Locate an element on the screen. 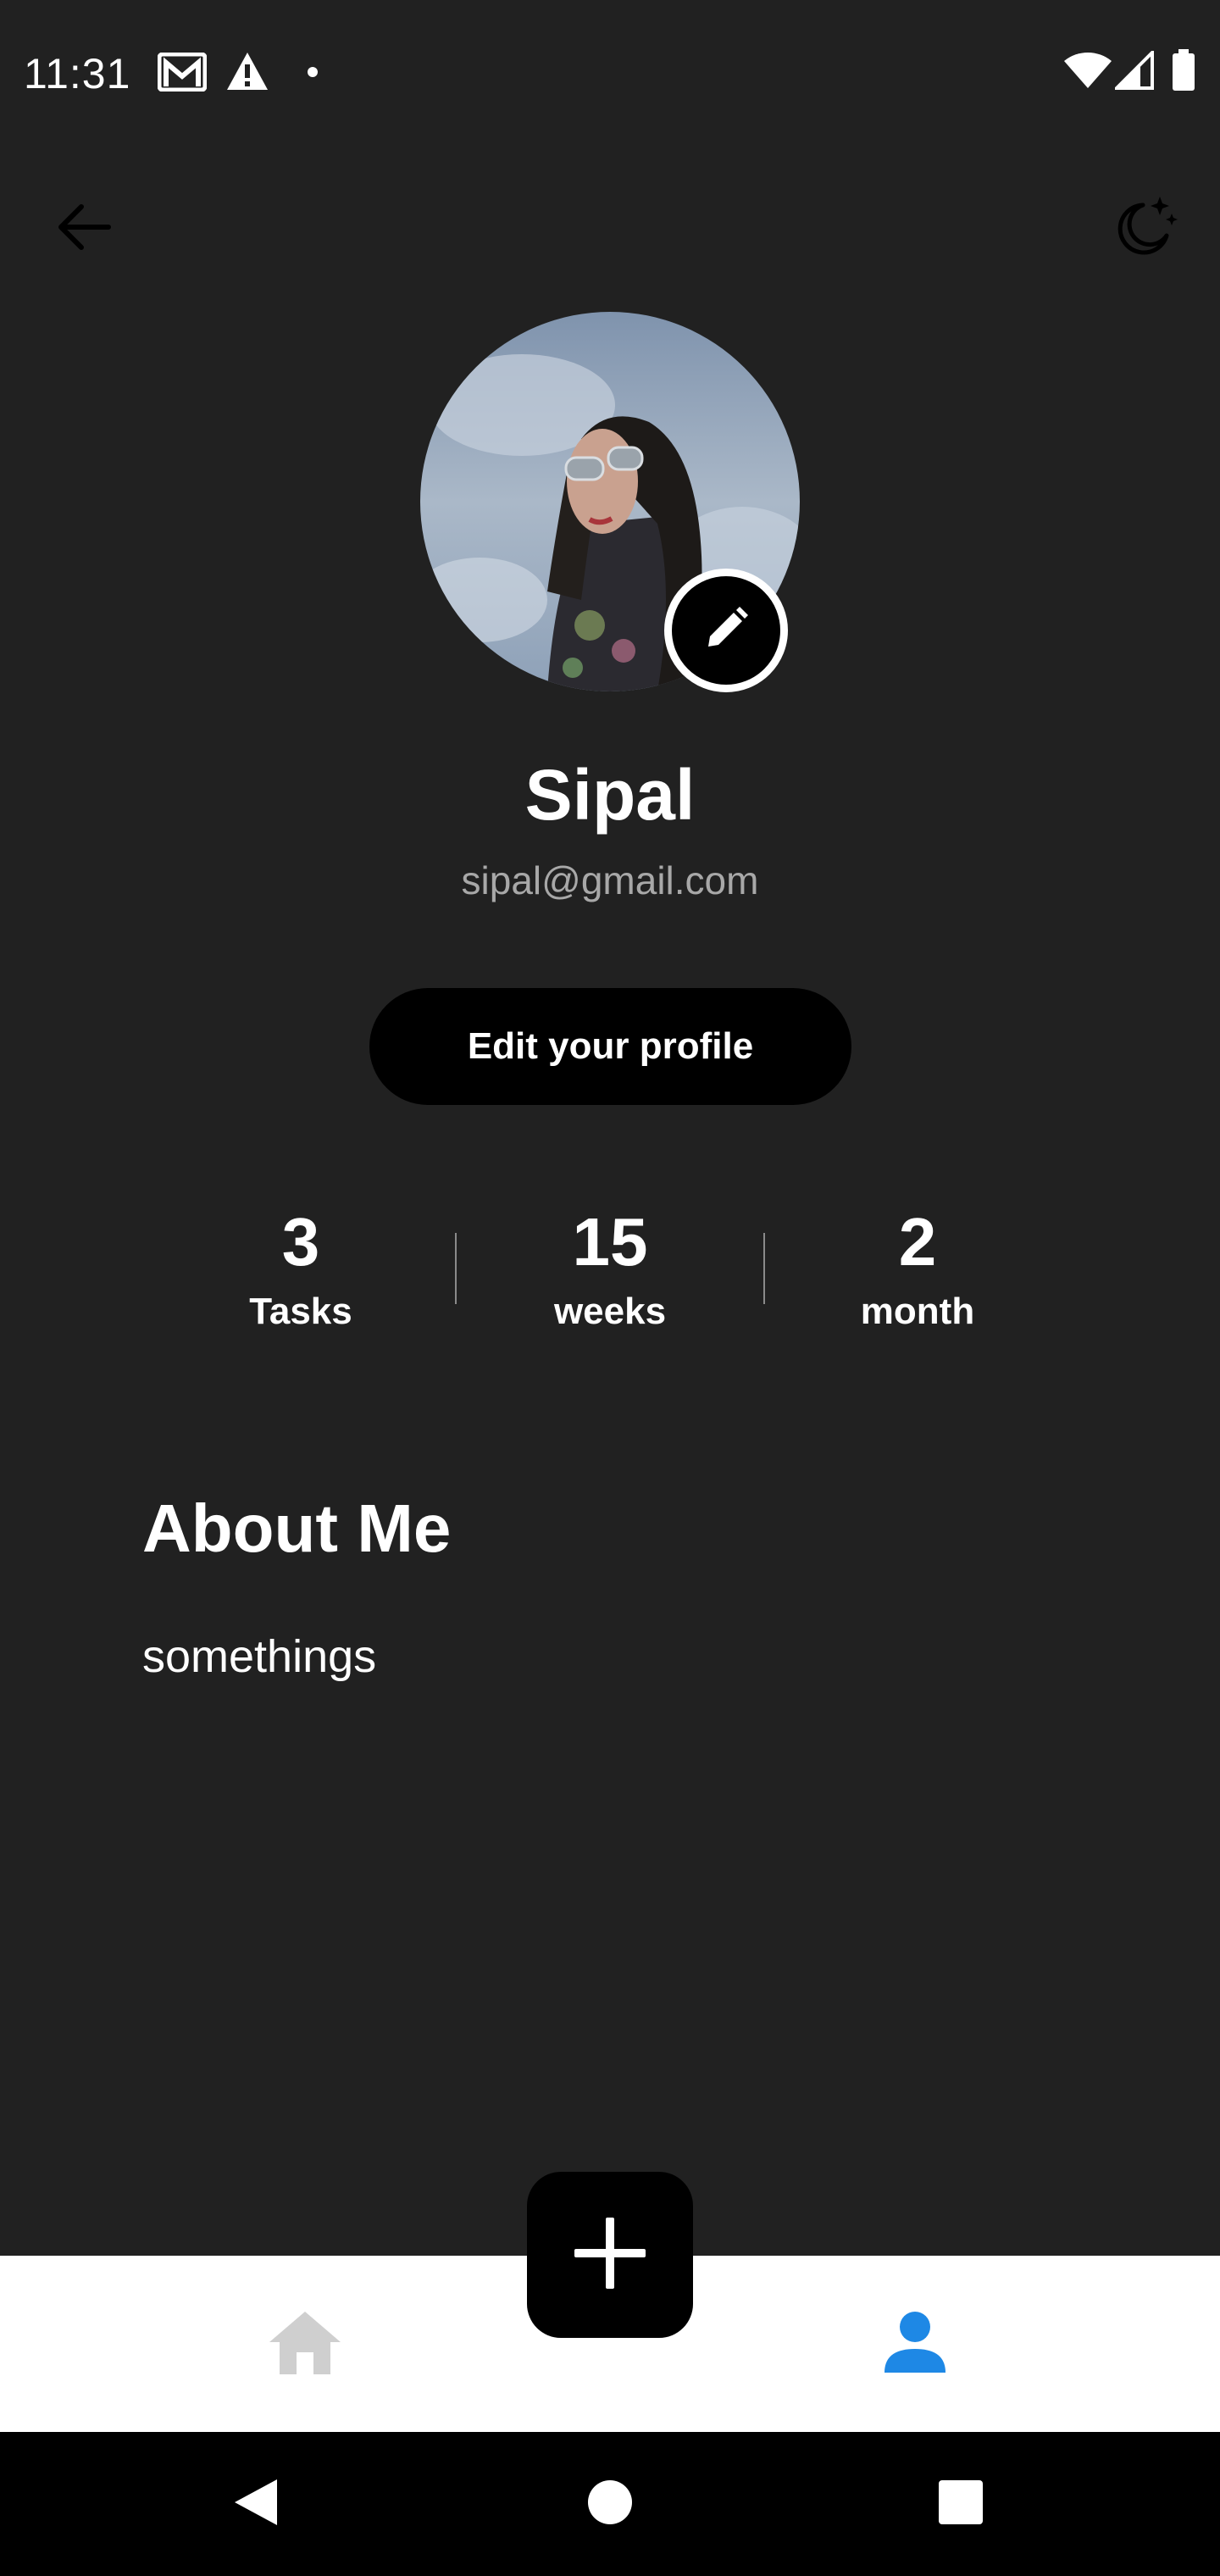 Image resolution: width=1220 pixels, height=2576 pixels. system-back-button is located at coordinates (255, 2504).